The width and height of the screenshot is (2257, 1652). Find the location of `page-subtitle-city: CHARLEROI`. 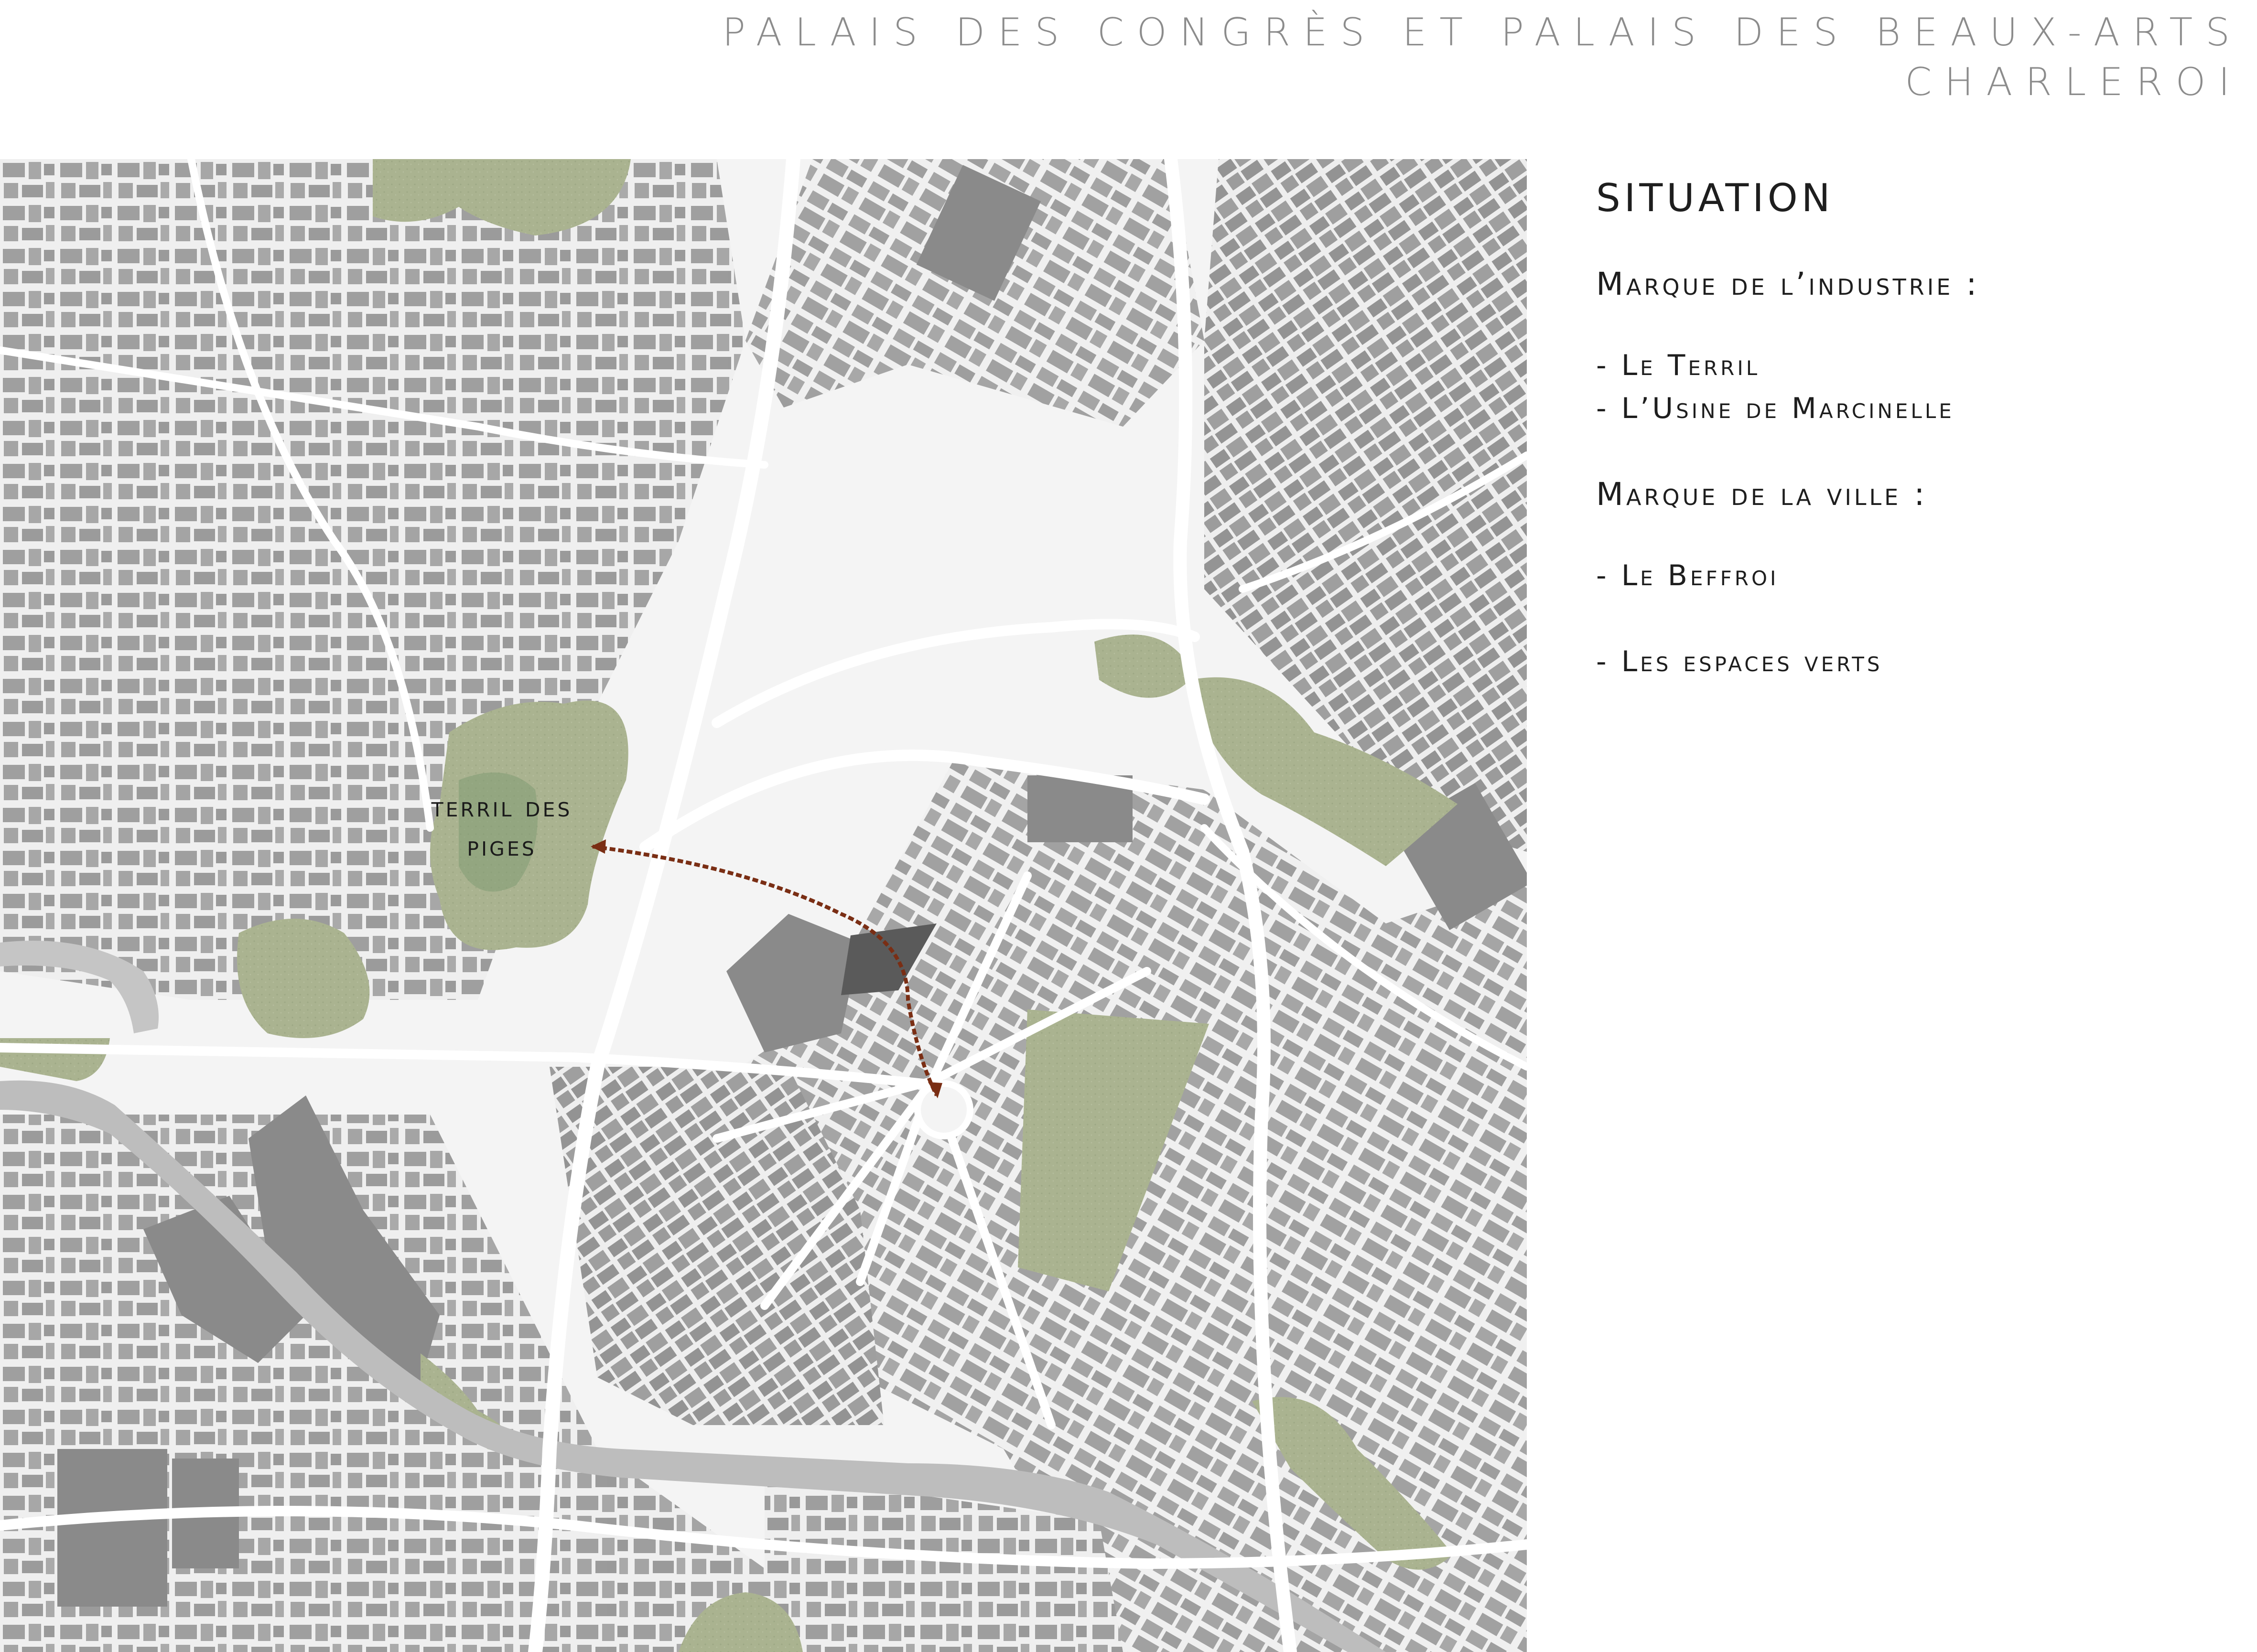

page-subtitle-city: CHARLEROI is located at coordinates (2074, 82).